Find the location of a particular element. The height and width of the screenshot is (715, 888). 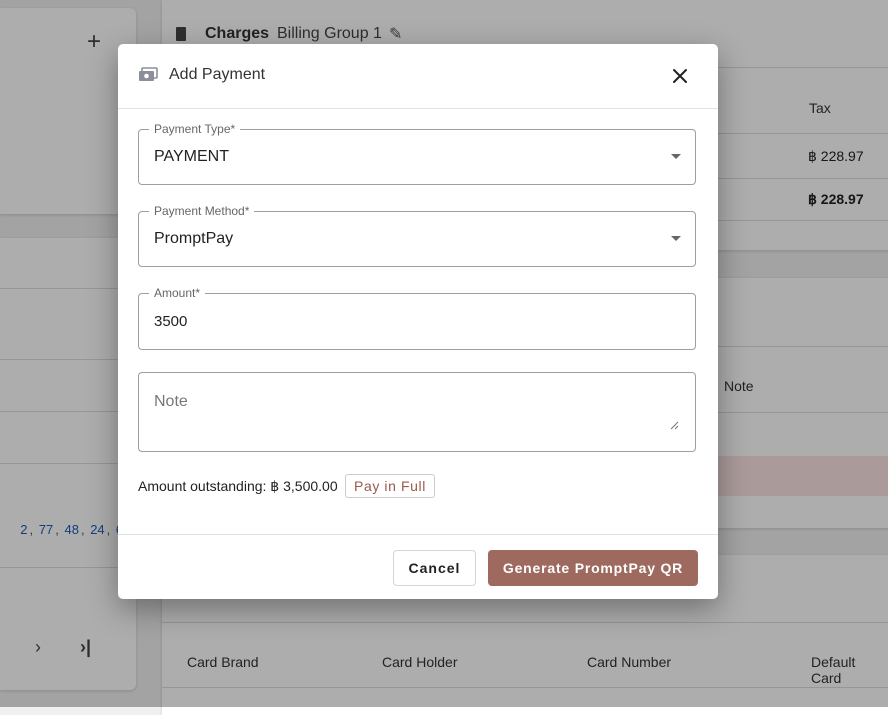

payment-method-label: Payment Method* is located at coordinates (202, 211).